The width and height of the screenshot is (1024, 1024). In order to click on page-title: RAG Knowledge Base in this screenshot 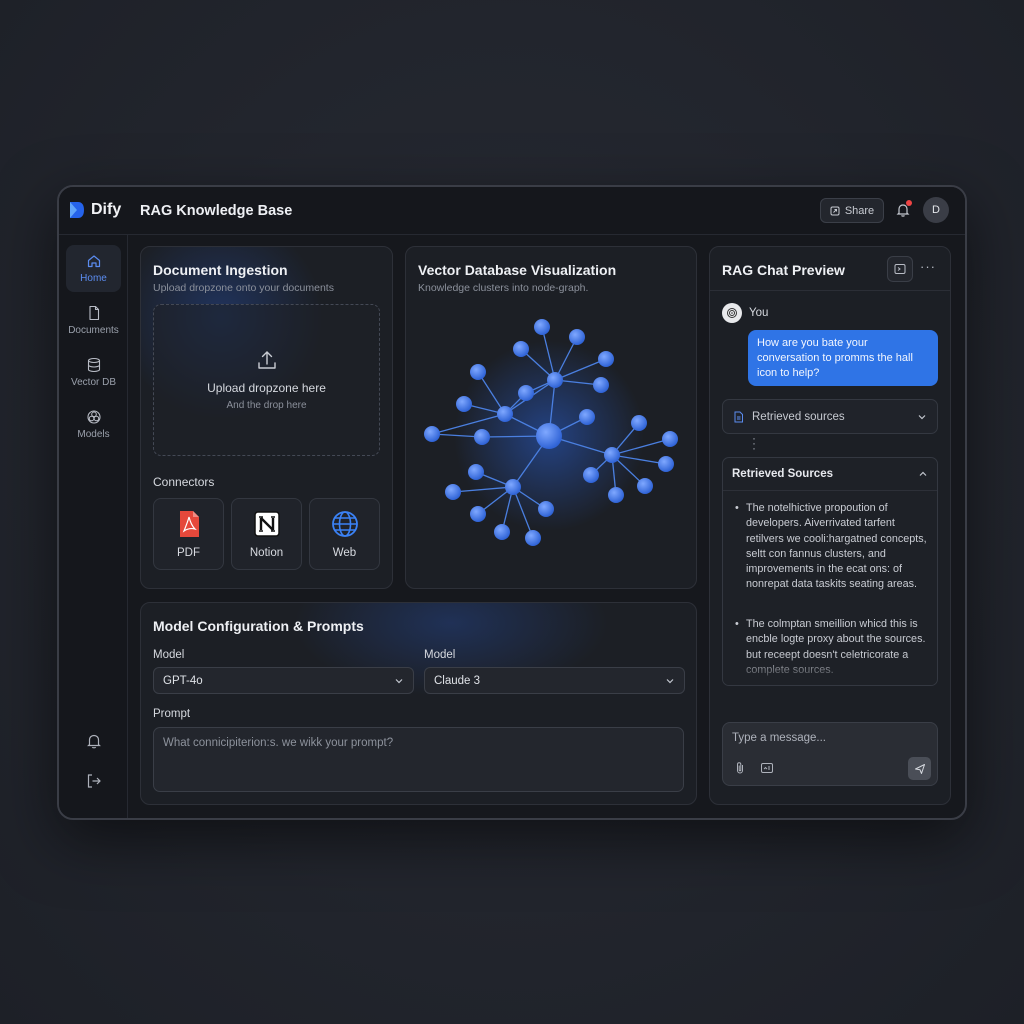, I will do `click(216, 211)`.